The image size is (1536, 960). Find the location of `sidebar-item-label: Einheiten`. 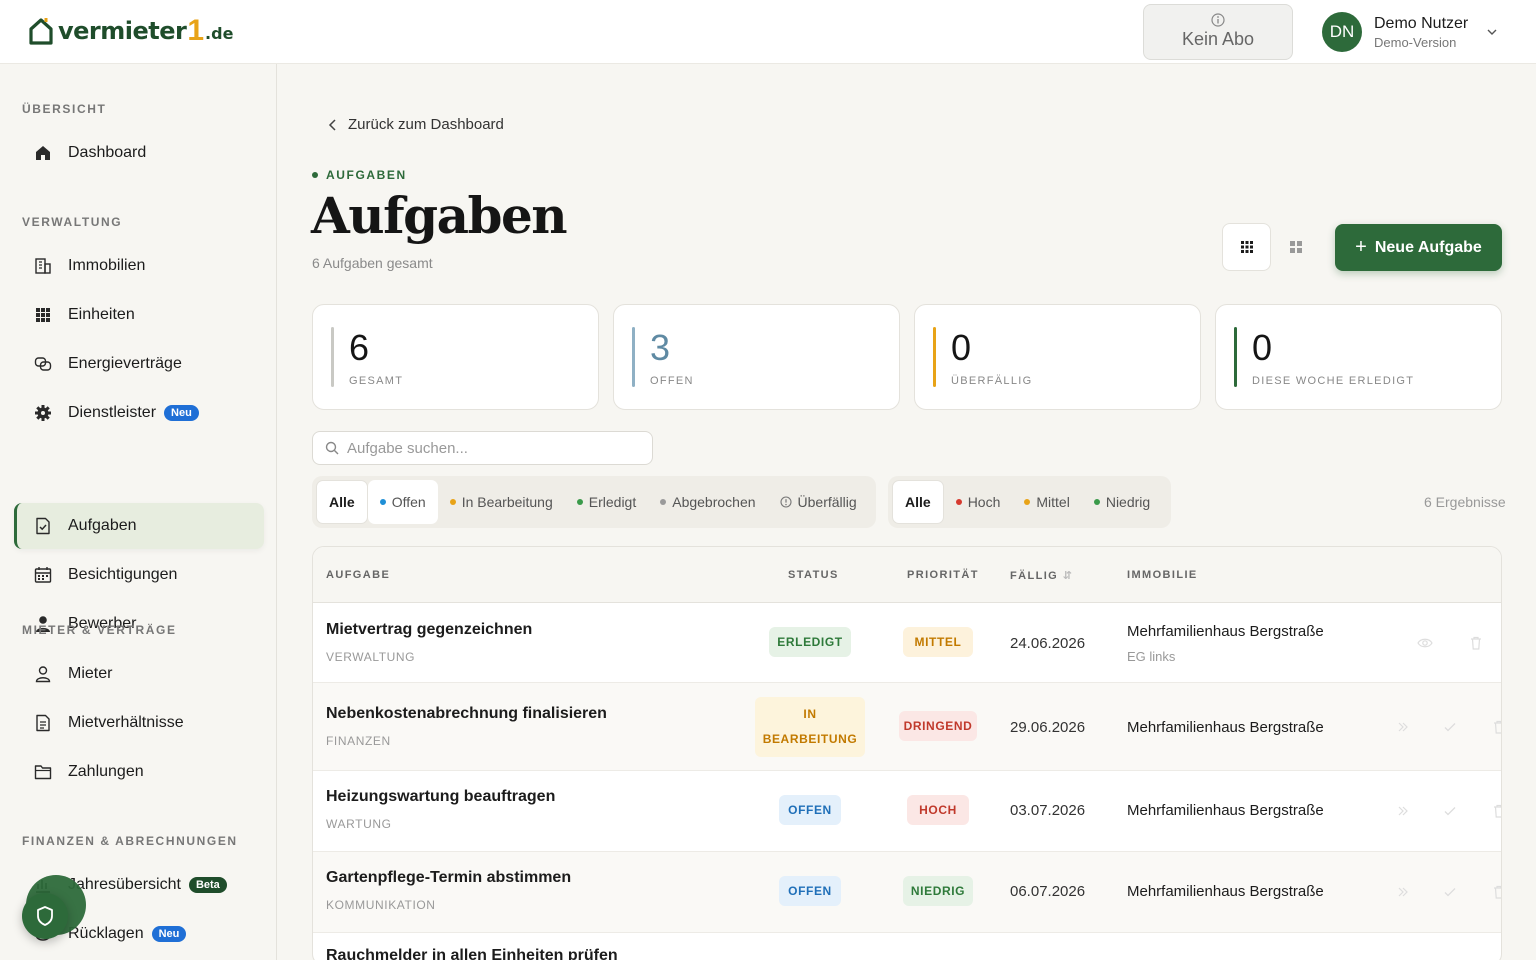

sidebar-item-label: Einheiten is located at coordinates (101, 314).